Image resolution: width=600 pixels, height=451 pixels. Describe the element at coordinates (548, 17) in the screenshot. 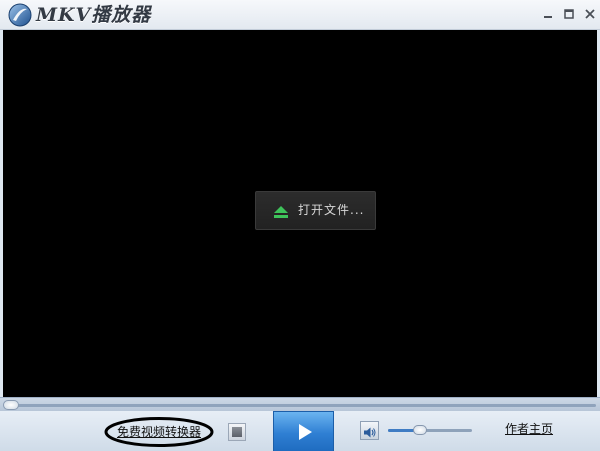

I see `minimize-icon` at that location.